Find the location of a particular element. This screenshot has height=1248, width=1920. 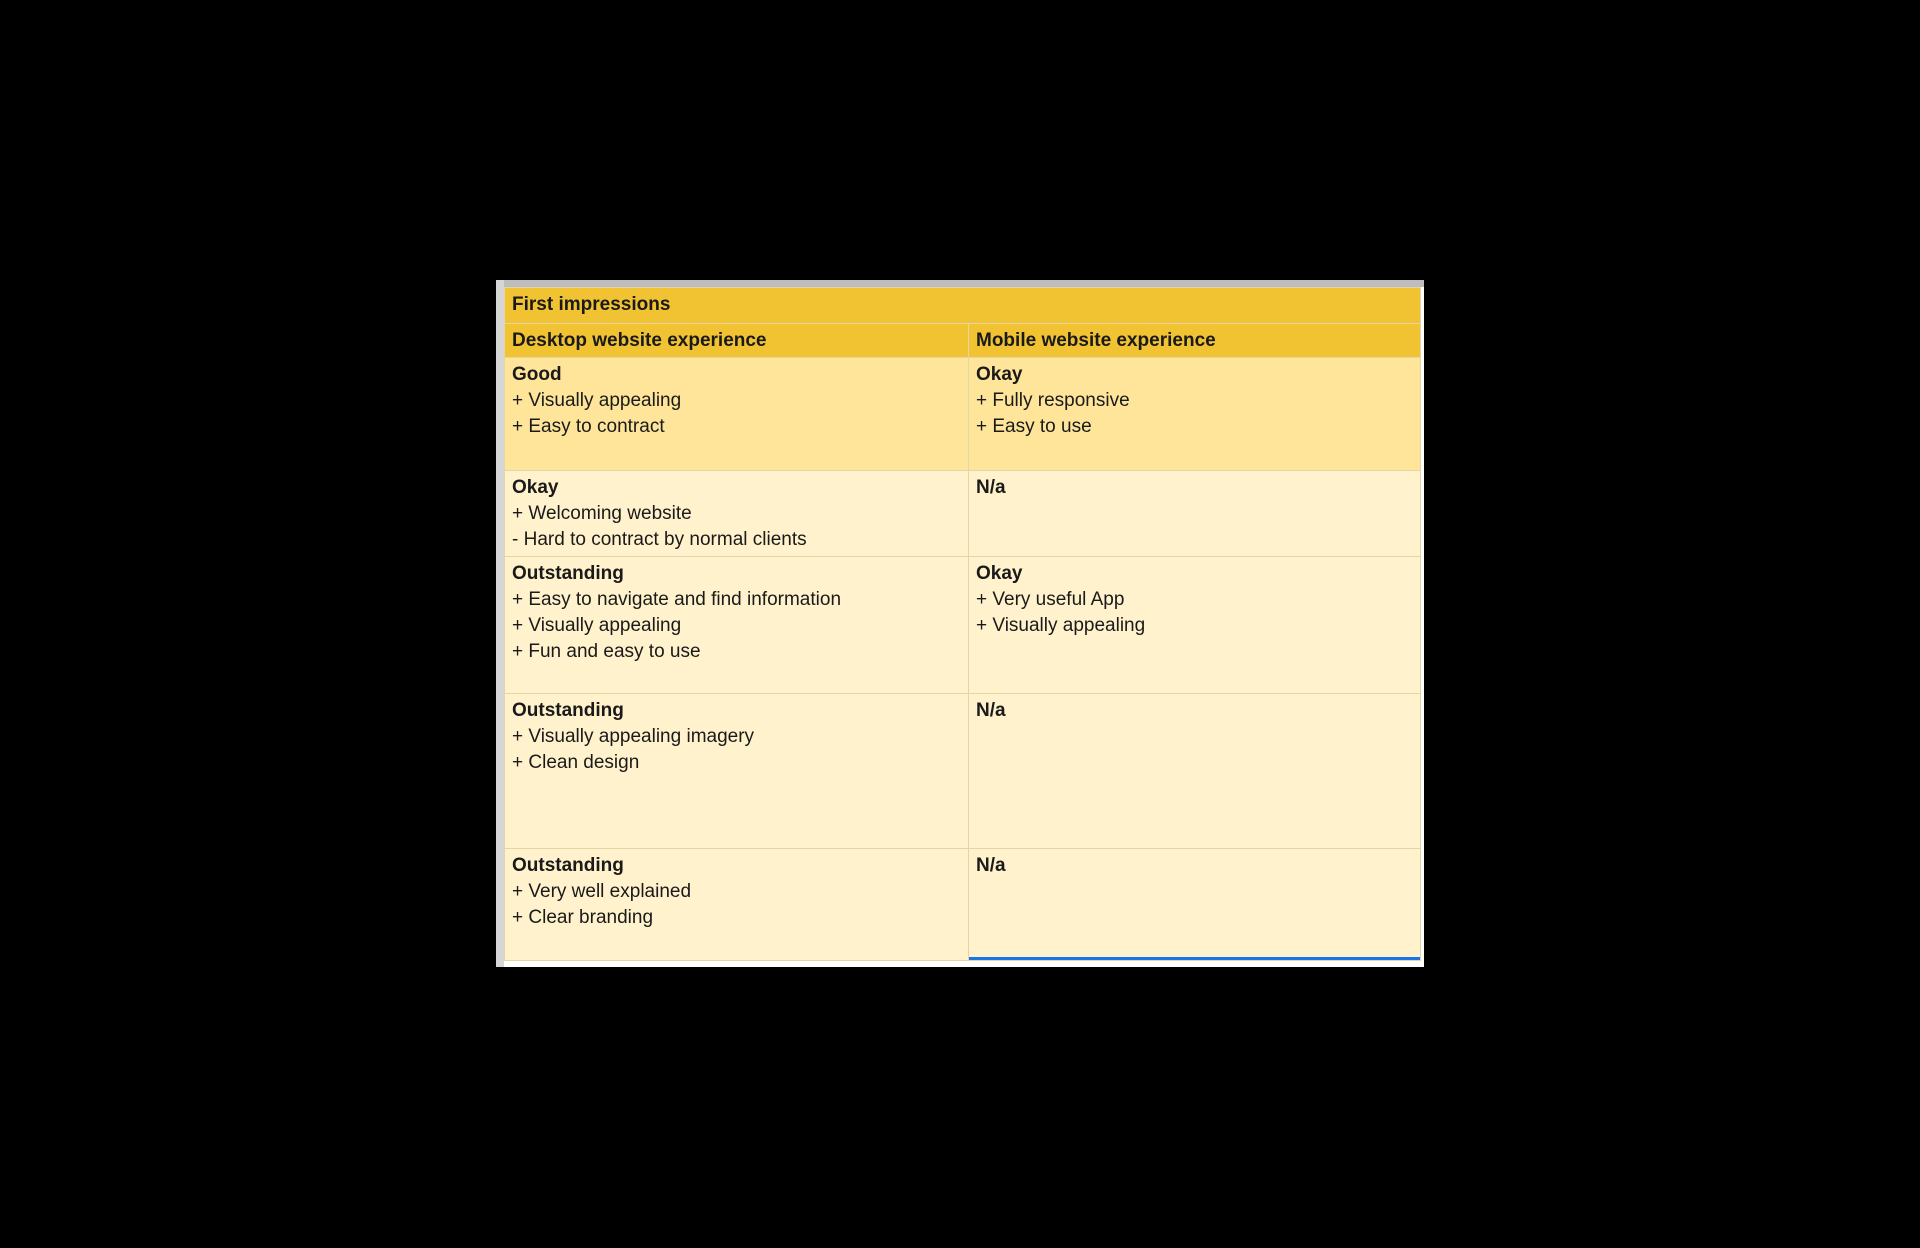

note-line: + Fun and easy to use is located at coordinates (606, 651).